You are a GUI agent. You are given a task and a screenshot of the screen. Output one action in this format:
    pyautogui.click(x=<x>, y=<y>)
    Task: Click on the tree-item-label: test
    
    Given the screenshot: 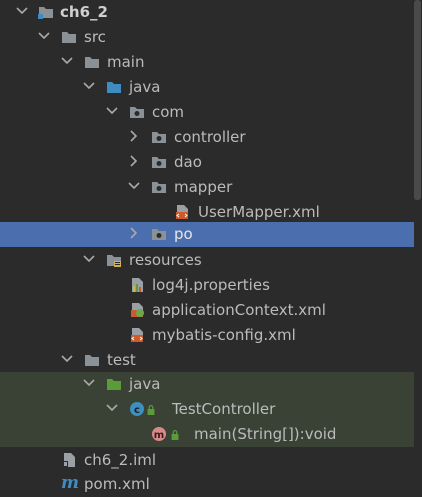 What is the action you would take?
    pyautogui.click(x=121, y=360)
    